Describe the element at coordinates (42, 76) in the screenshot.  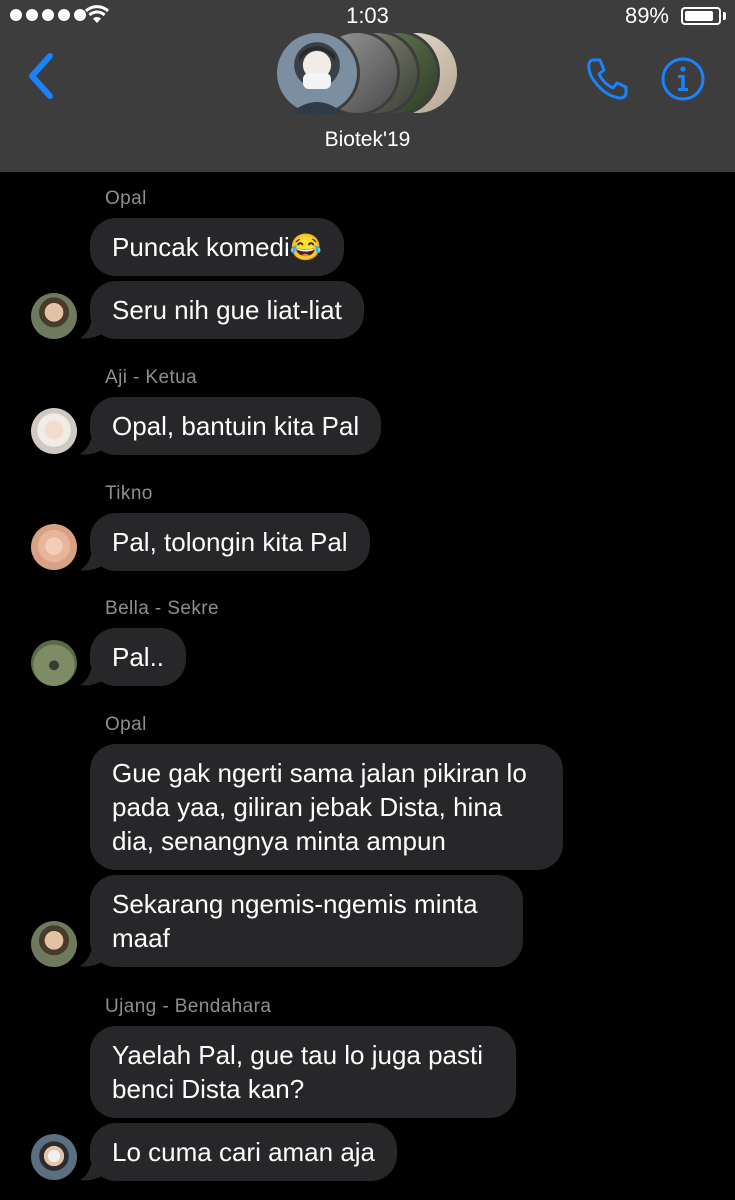
I see `back-chevron-icon` at that location.